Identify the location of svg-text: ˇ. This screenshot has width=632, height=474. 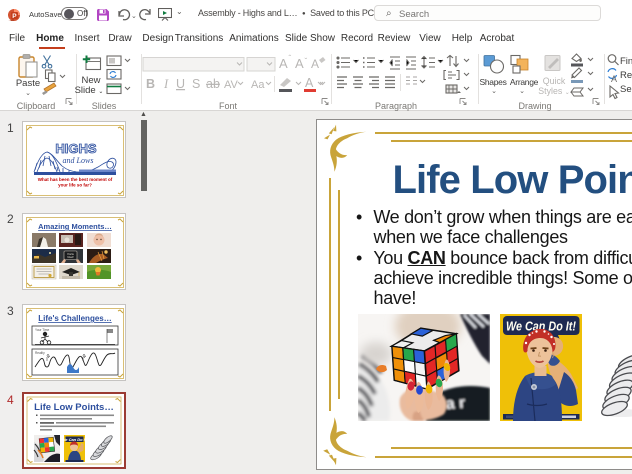
(306, 61).